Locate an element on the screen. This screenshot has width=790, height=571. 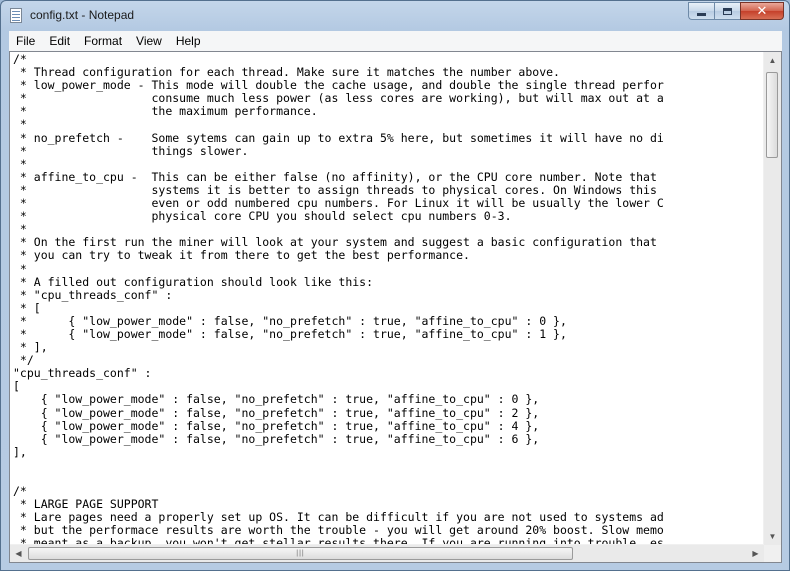
scroll-up-button: ▲ is located at coordinates (772, 60).